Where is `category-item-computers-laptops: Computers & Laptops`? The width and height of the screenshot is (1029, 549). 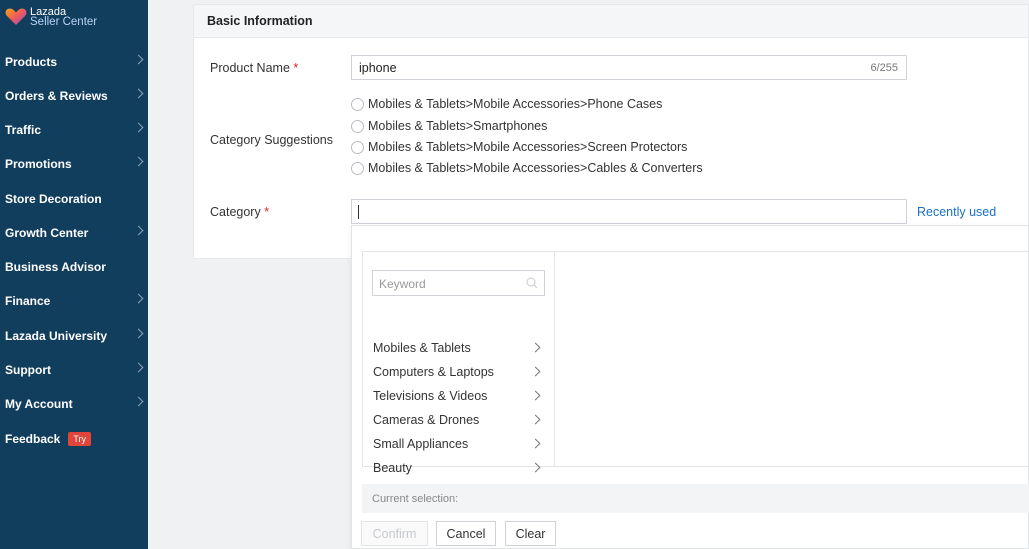
category-item-computers-laptops: Computers & Laptops is located at coordinates (458, 372).